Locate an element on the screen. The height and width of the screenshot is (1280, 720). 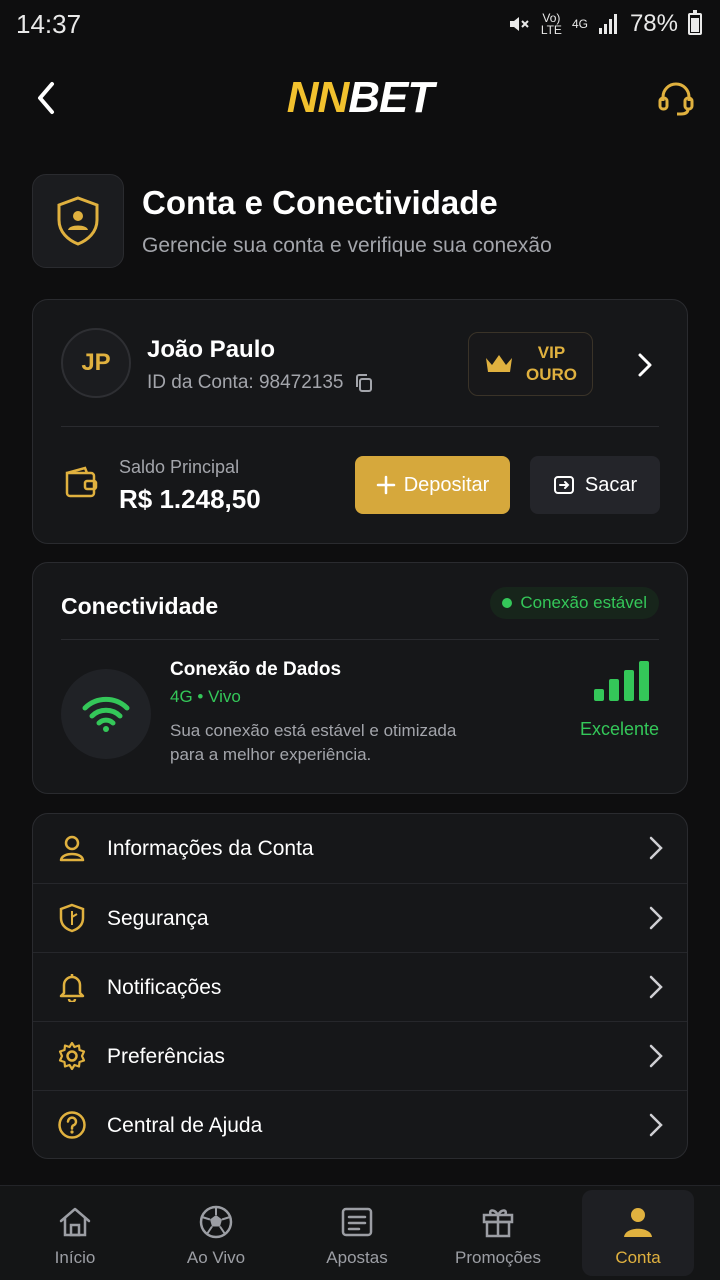
battery-percent: 78% is located at coordinates (653, 23).